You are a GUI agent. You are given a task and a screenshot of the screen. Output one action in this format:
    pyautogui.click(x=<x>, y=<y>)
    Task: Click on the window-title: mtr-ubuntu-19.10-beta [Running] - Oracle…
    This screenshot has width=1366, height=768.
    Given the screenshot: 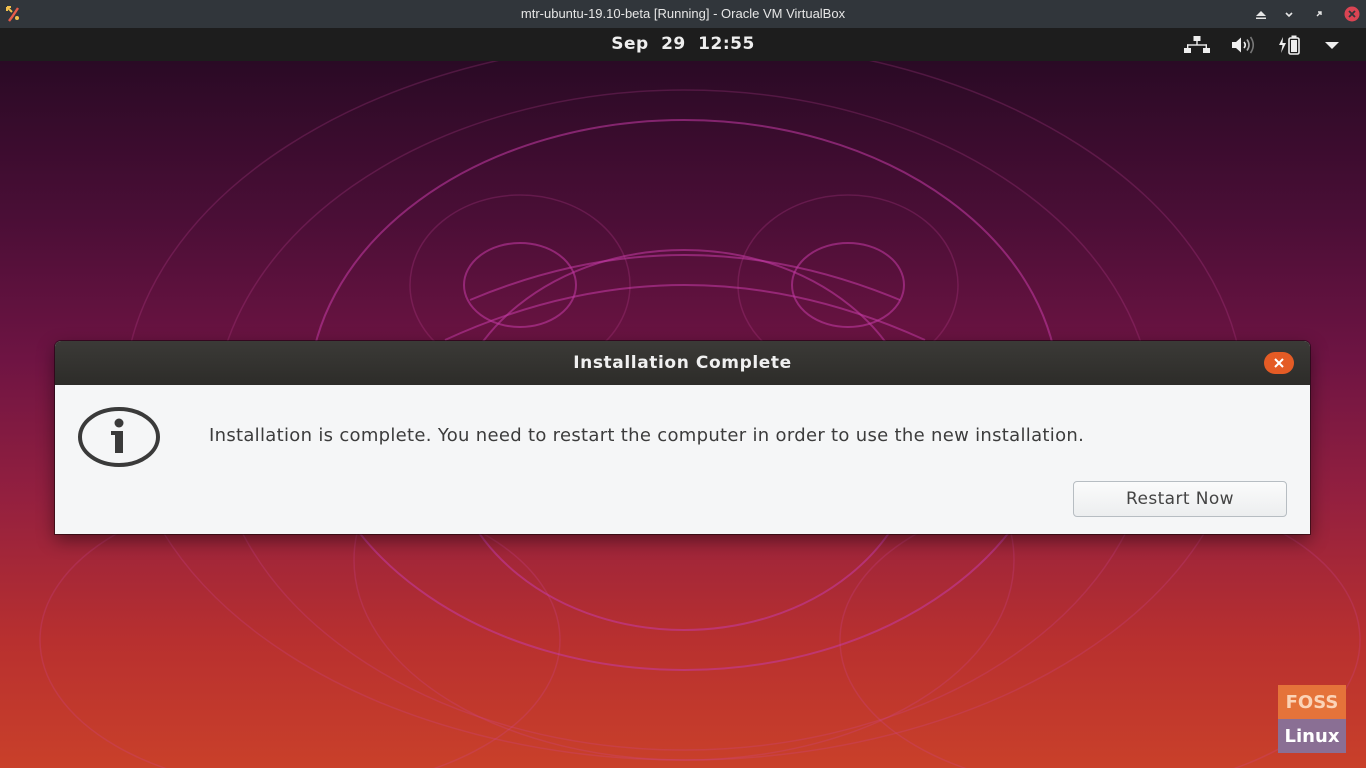 What is the action you would take?
    pyautogui.click(x=683, y=13)
    